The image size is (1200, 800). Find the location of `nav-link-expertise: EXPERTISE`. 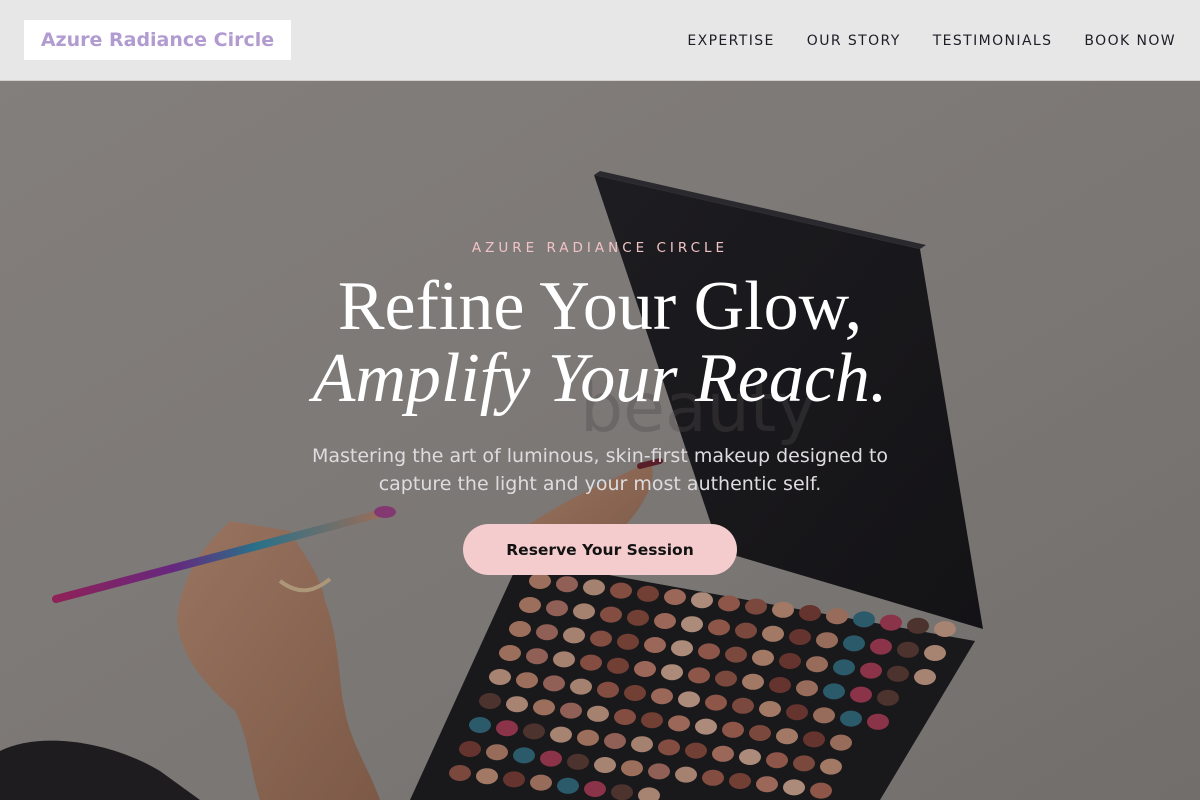

nav-link-expertise: EXPERTISE is located at coordinates (730, 41).